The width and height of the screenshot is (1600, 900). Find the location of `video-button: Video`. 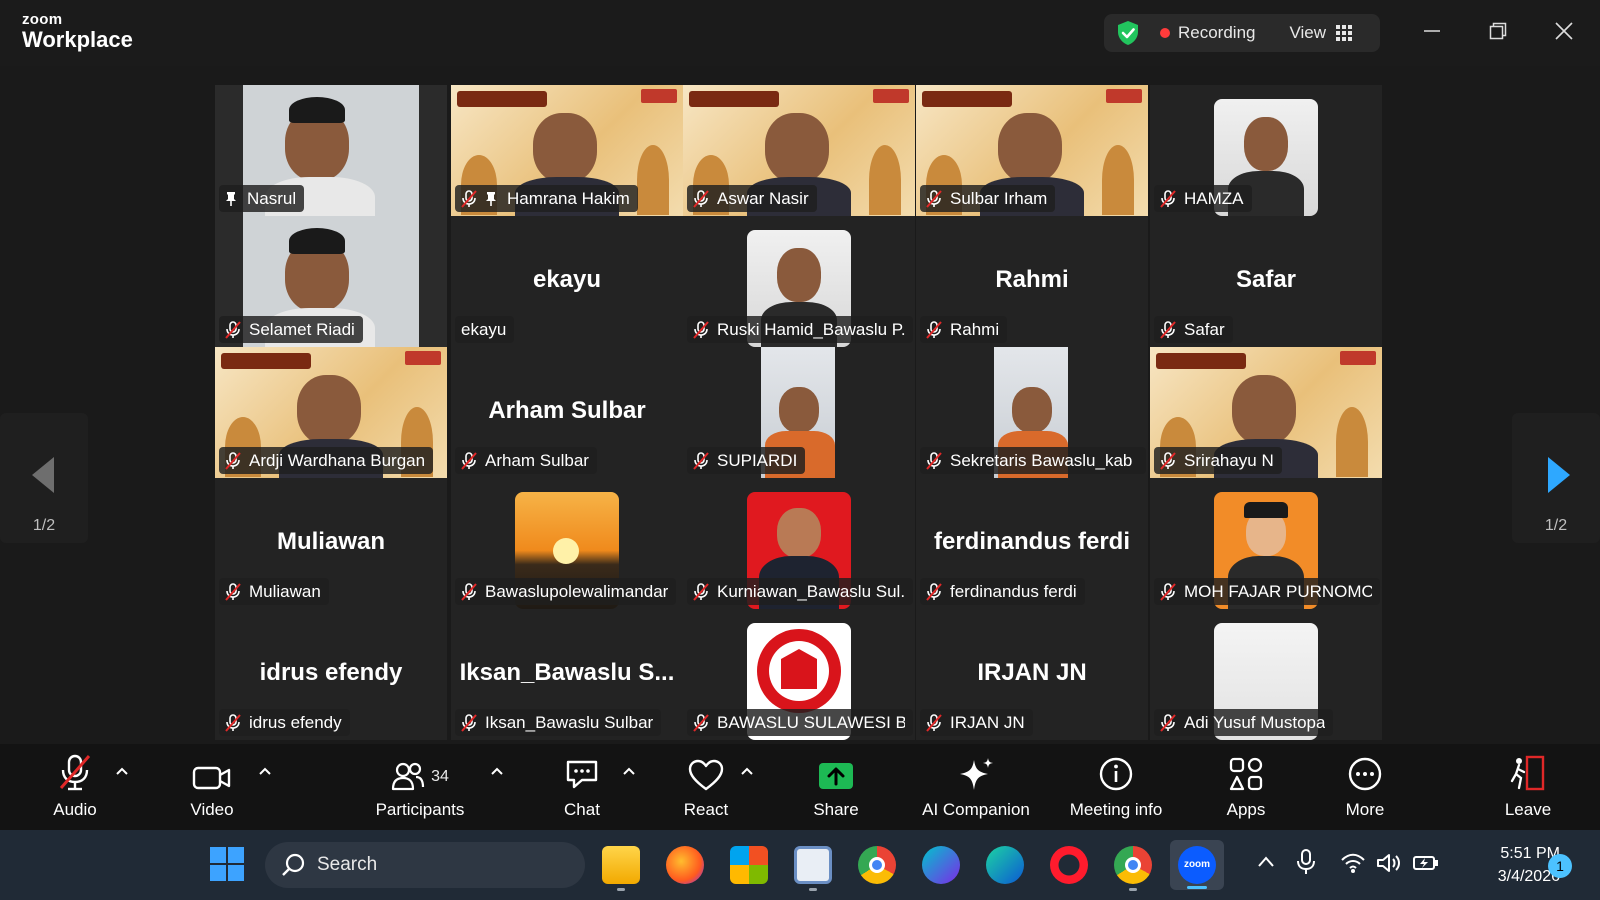

video-button: Video is located at coordinates (212, 787).